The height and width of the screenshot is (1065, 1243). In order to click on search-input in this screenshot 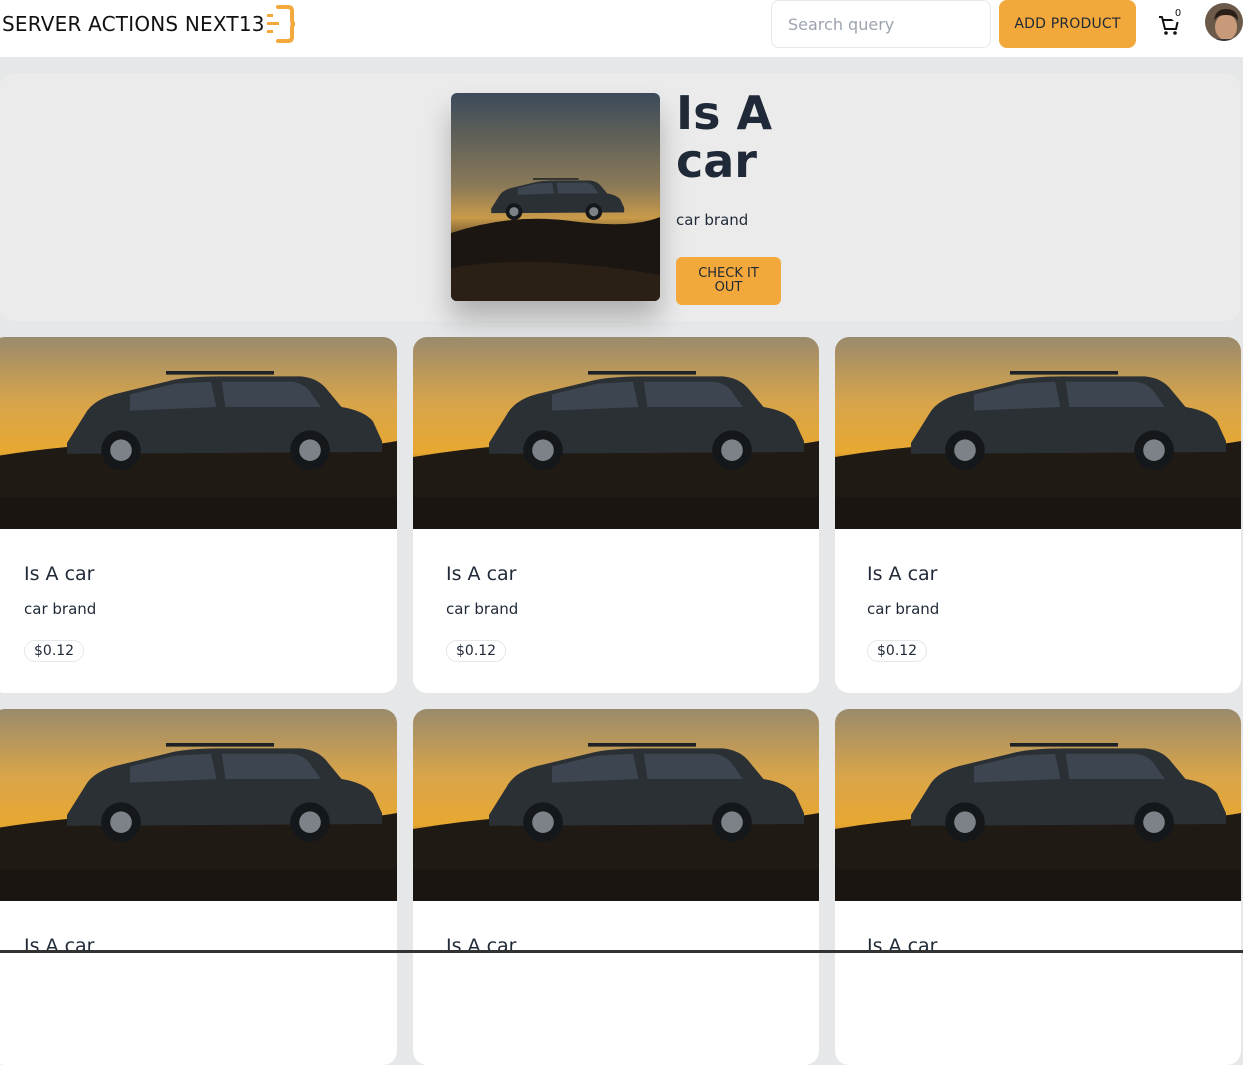, I will do `click(881, 24)`.